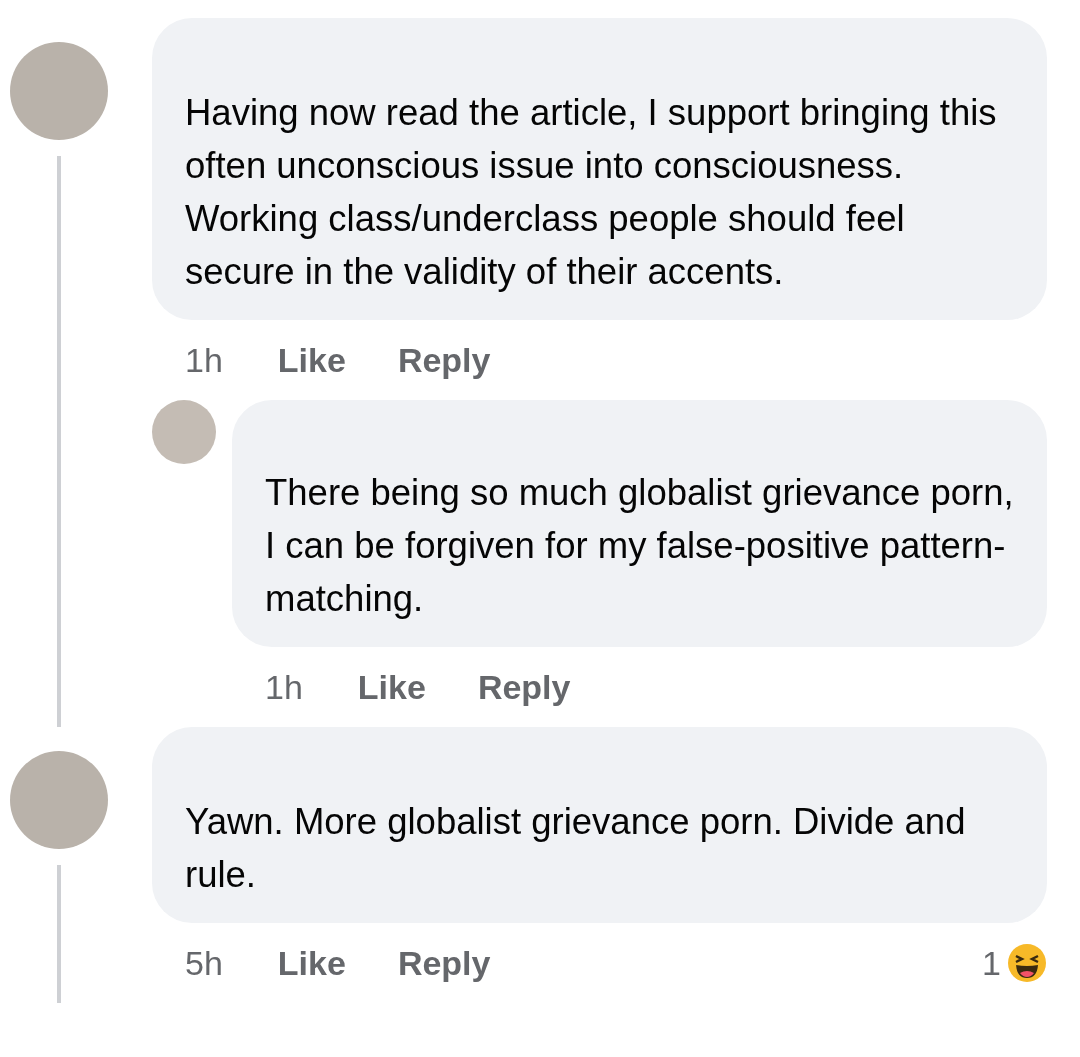  What do you see at coordinates (576, 848) in the screenshot?
I see `comment-text: Yawn. More globalist grievance porn. Divide and rule.` at bounding box center [576, 848].